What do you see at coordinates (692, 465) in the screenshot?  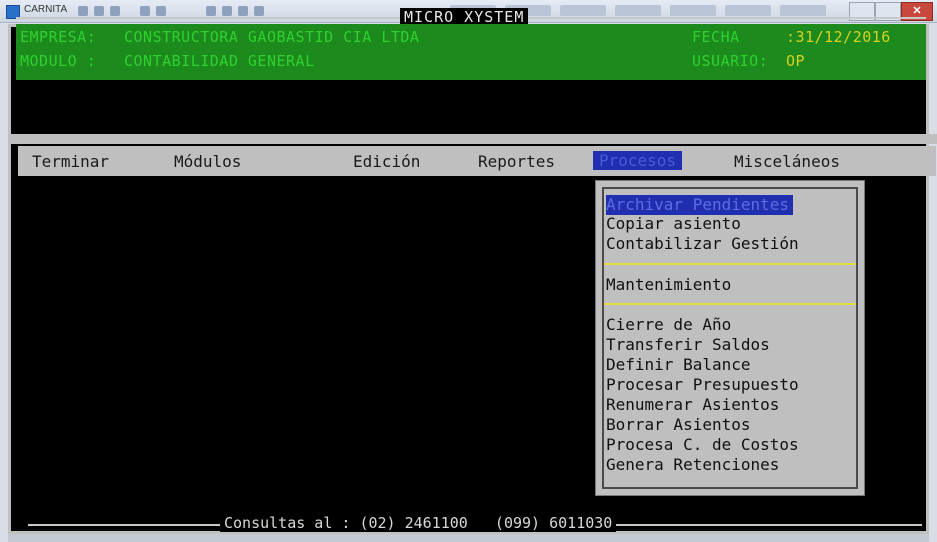 I see `menu-option-genera-retenciones: Genera Retenciones` at bounding box center [692, 465].